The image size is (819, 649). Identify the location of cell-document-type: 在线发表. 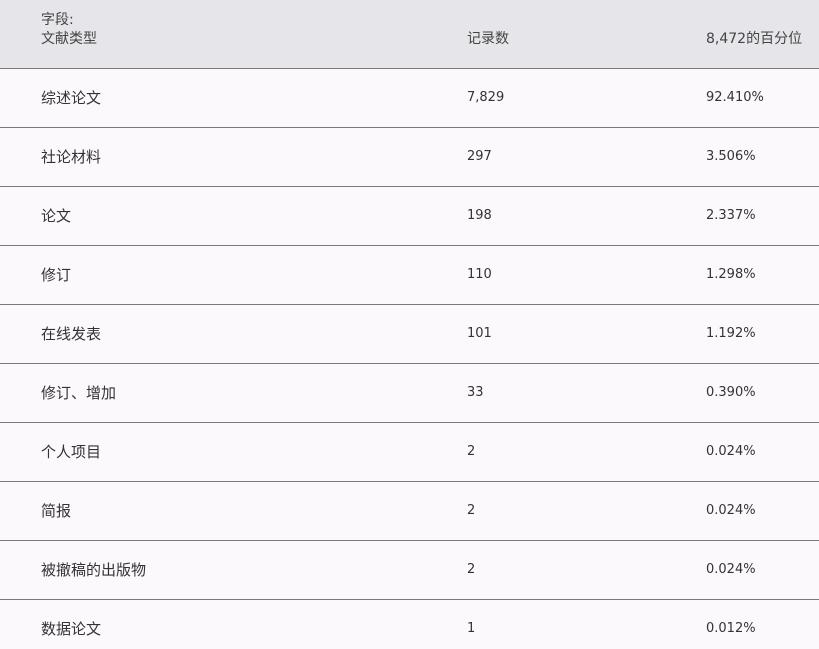
(71, 334).